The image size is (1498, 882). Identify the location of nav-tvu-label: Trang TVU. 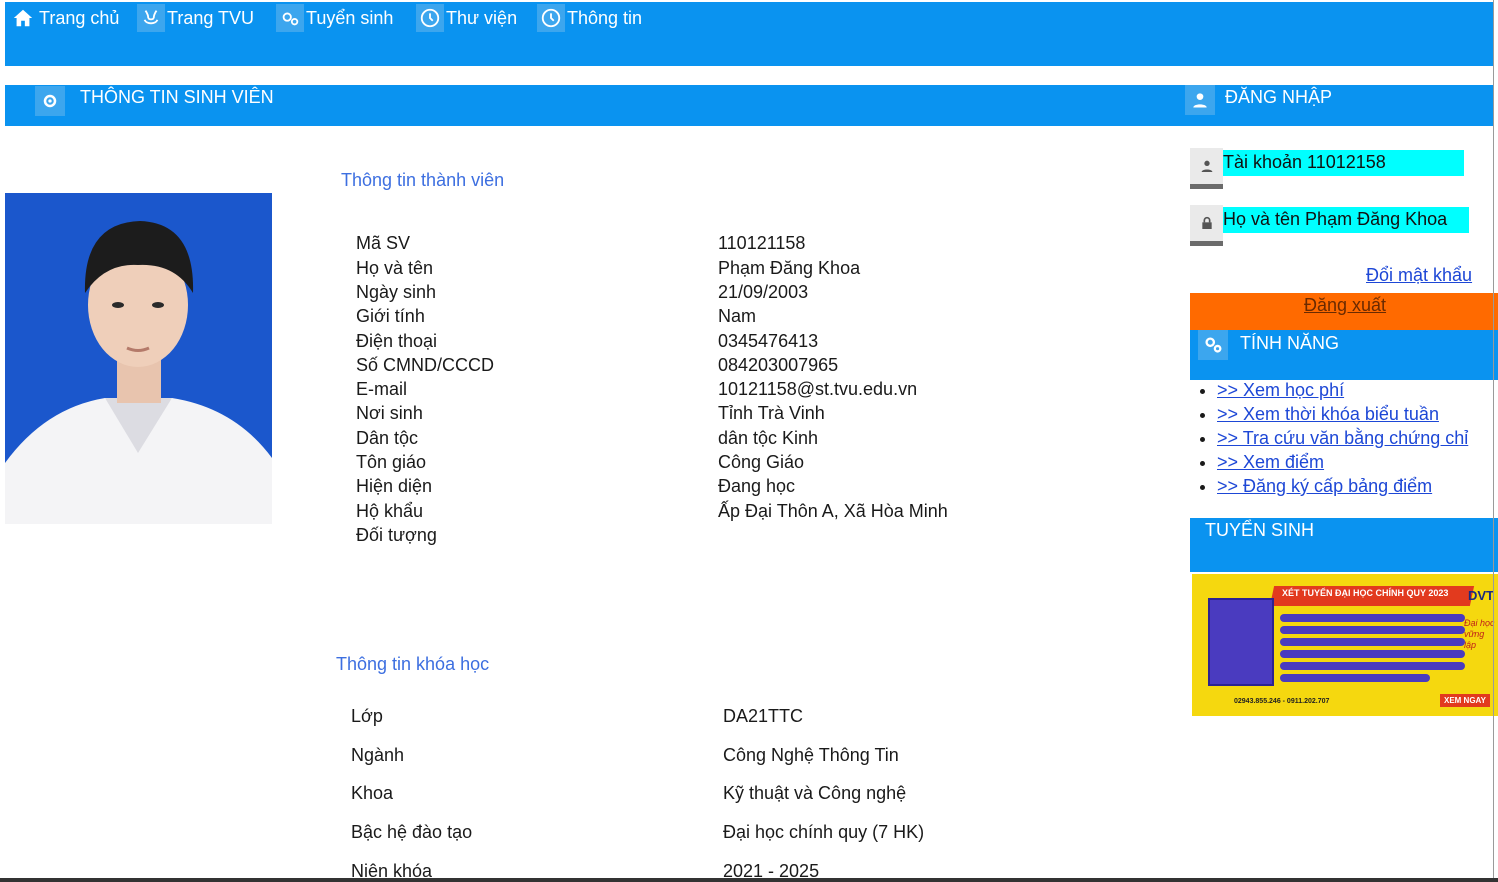
(211, 17).